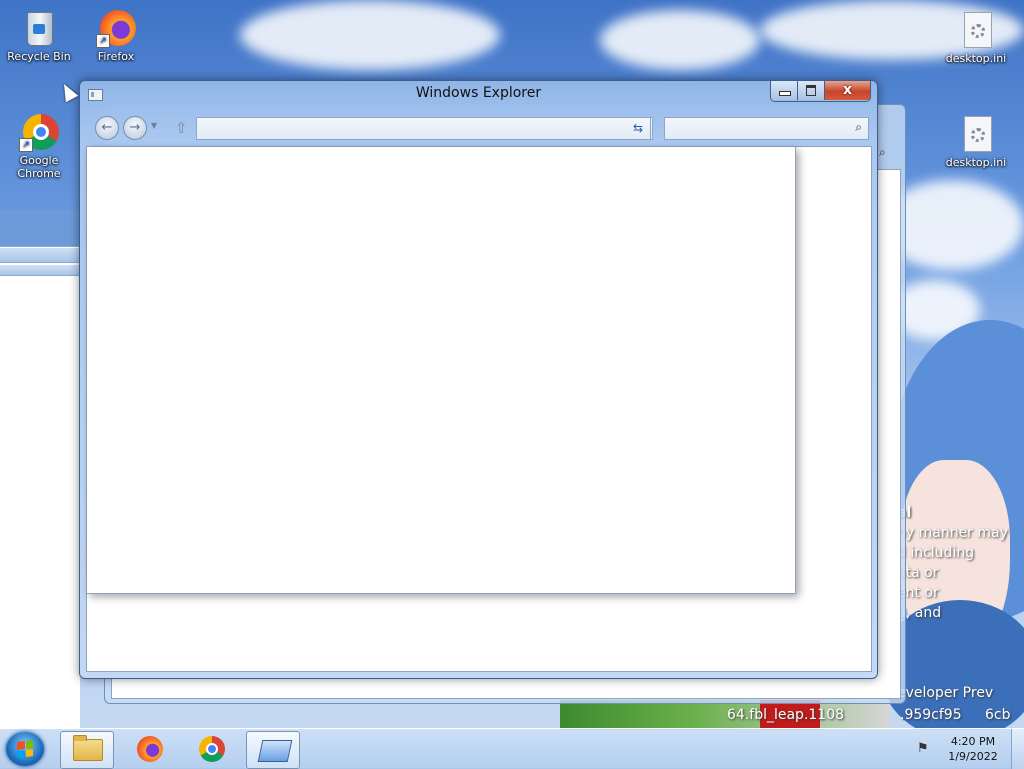 This screenshot has height=769, width=1024. What do you see at coordinates (512, 748) in the screenshot?
I see `taskbar: ⚑ 4:20 PM 1/9/2022` at bounding box center [512, 748].